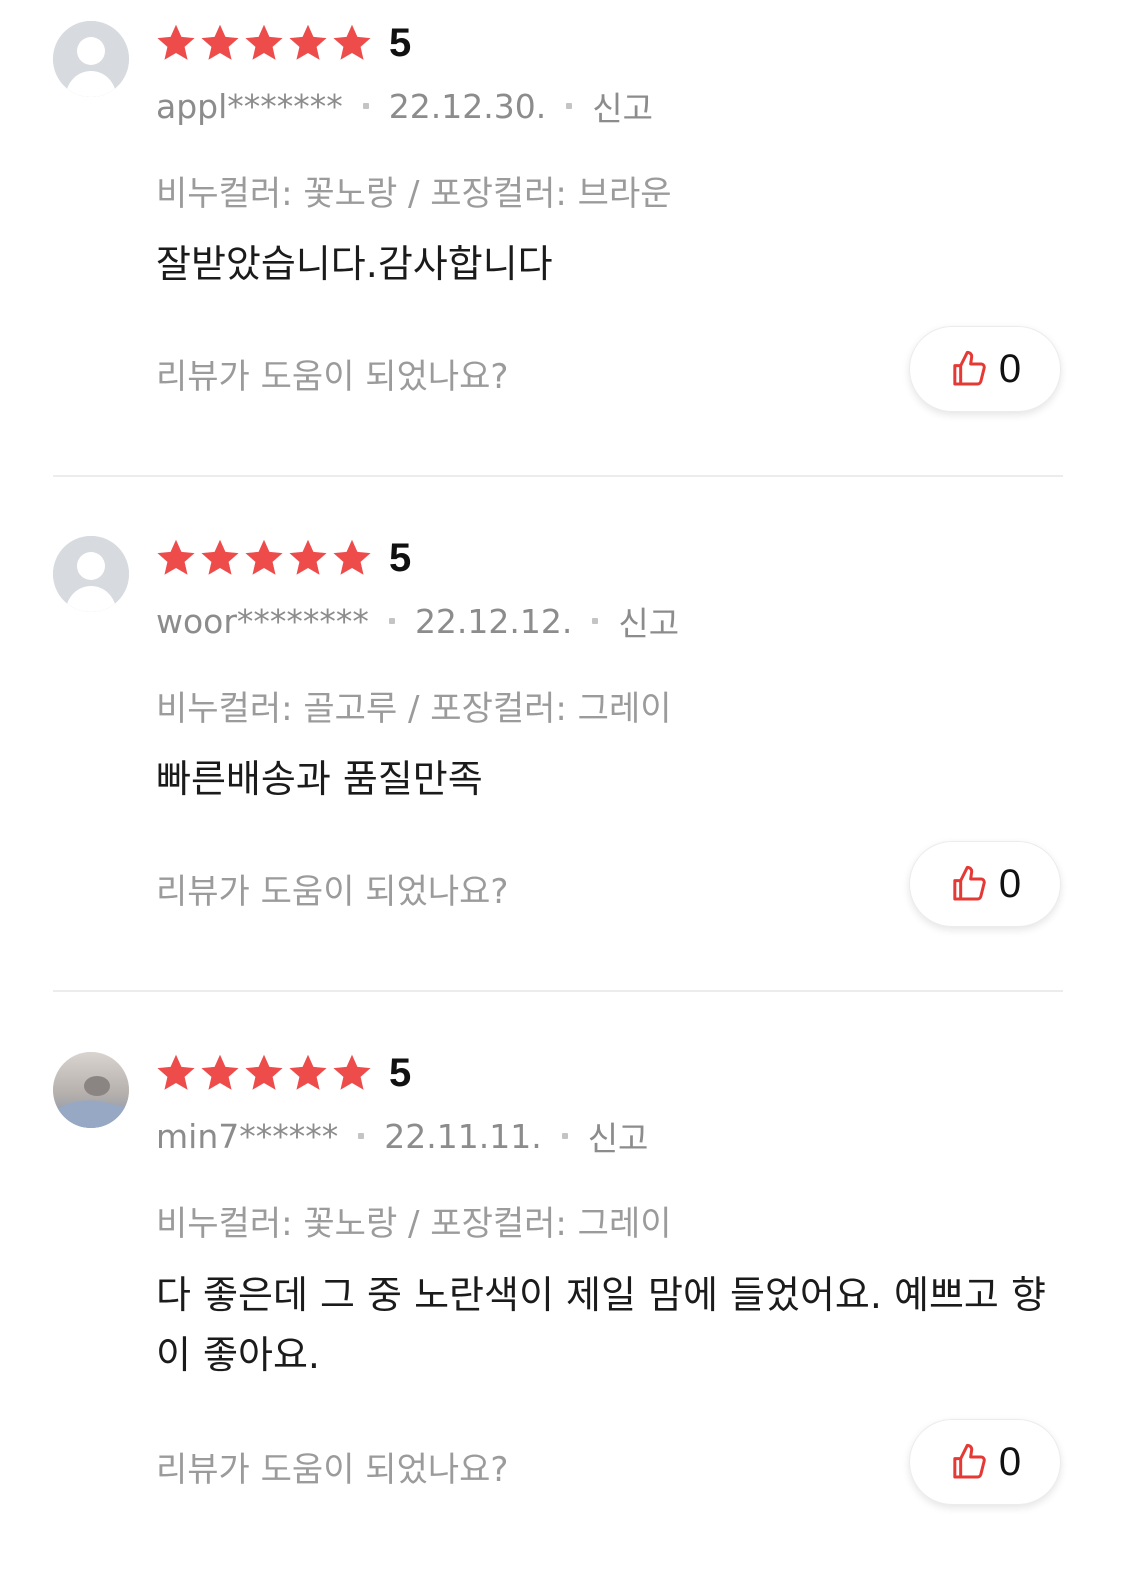 The height and width of the screenshot is (1579, 1125). What do you see at coordinates (249, 106) in the screenshot?
I see `reviewer-id: appl*******` at bounding box center [249, 106].